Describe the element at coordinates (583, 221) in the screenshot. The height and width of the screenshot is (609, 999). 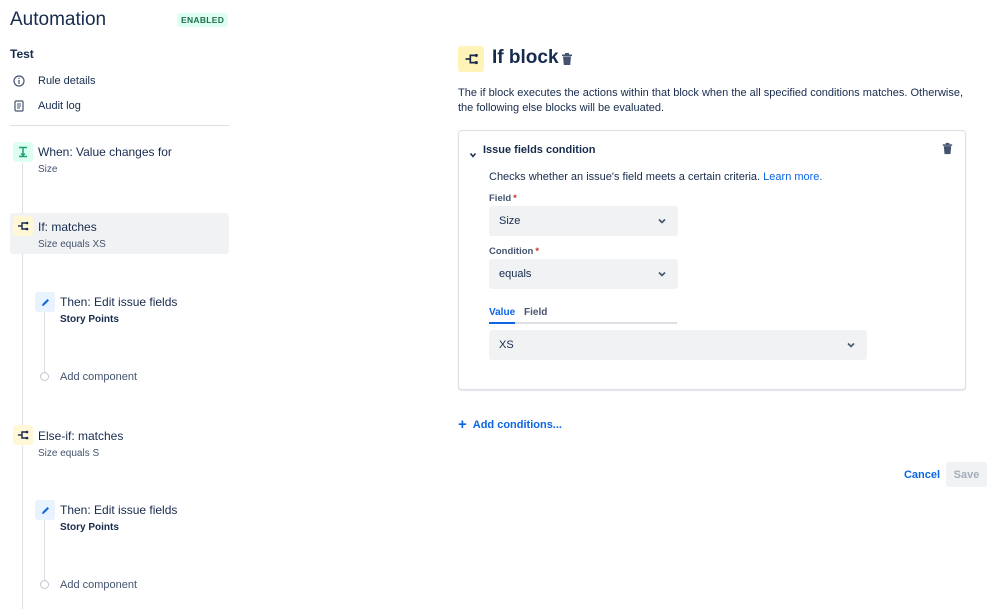
I see `field-select: Size` at that location.